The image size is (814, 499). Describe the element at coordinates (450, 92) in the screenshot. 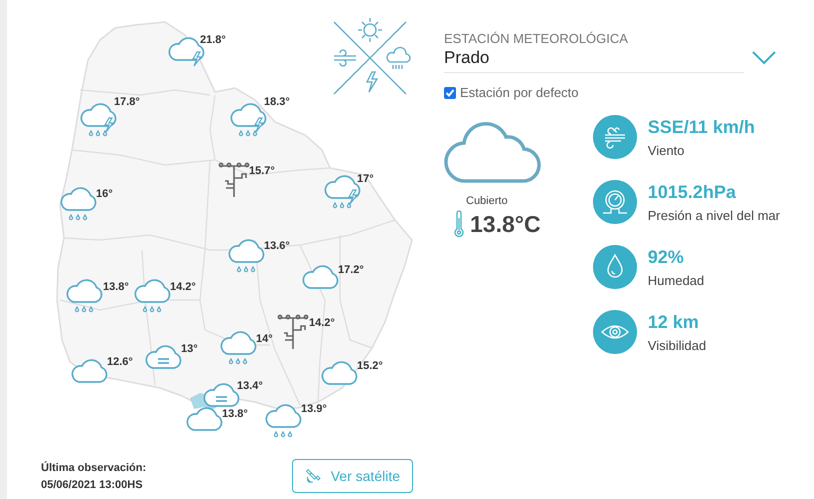

I see `default-station-checkbox` at that location.